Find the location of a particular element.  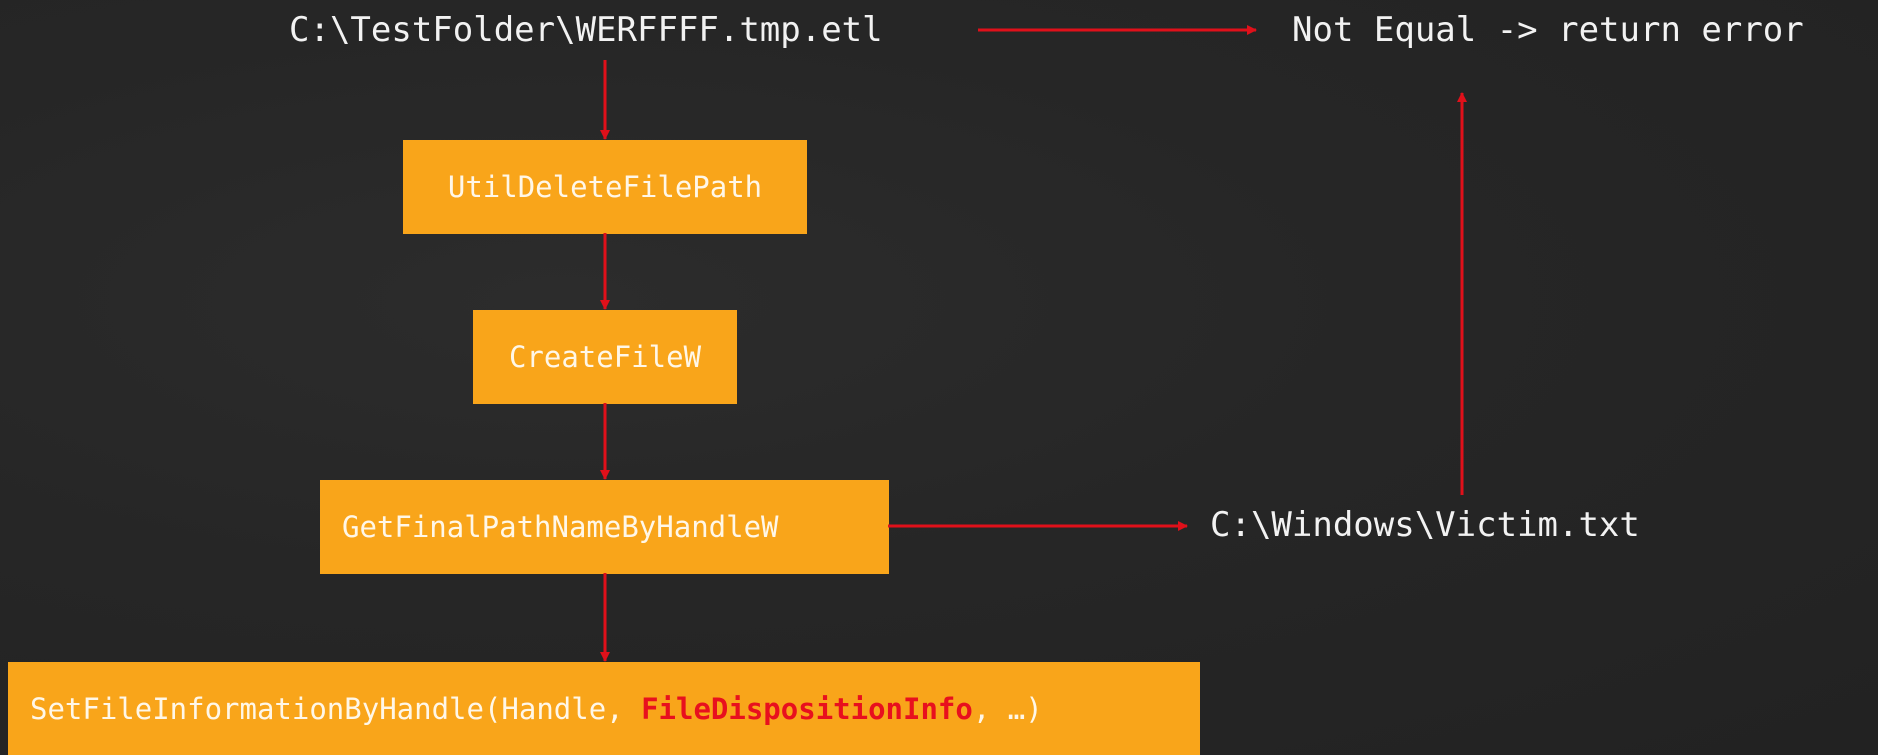

create-file-label: CreateFileW is located at coordinates (605, 357).